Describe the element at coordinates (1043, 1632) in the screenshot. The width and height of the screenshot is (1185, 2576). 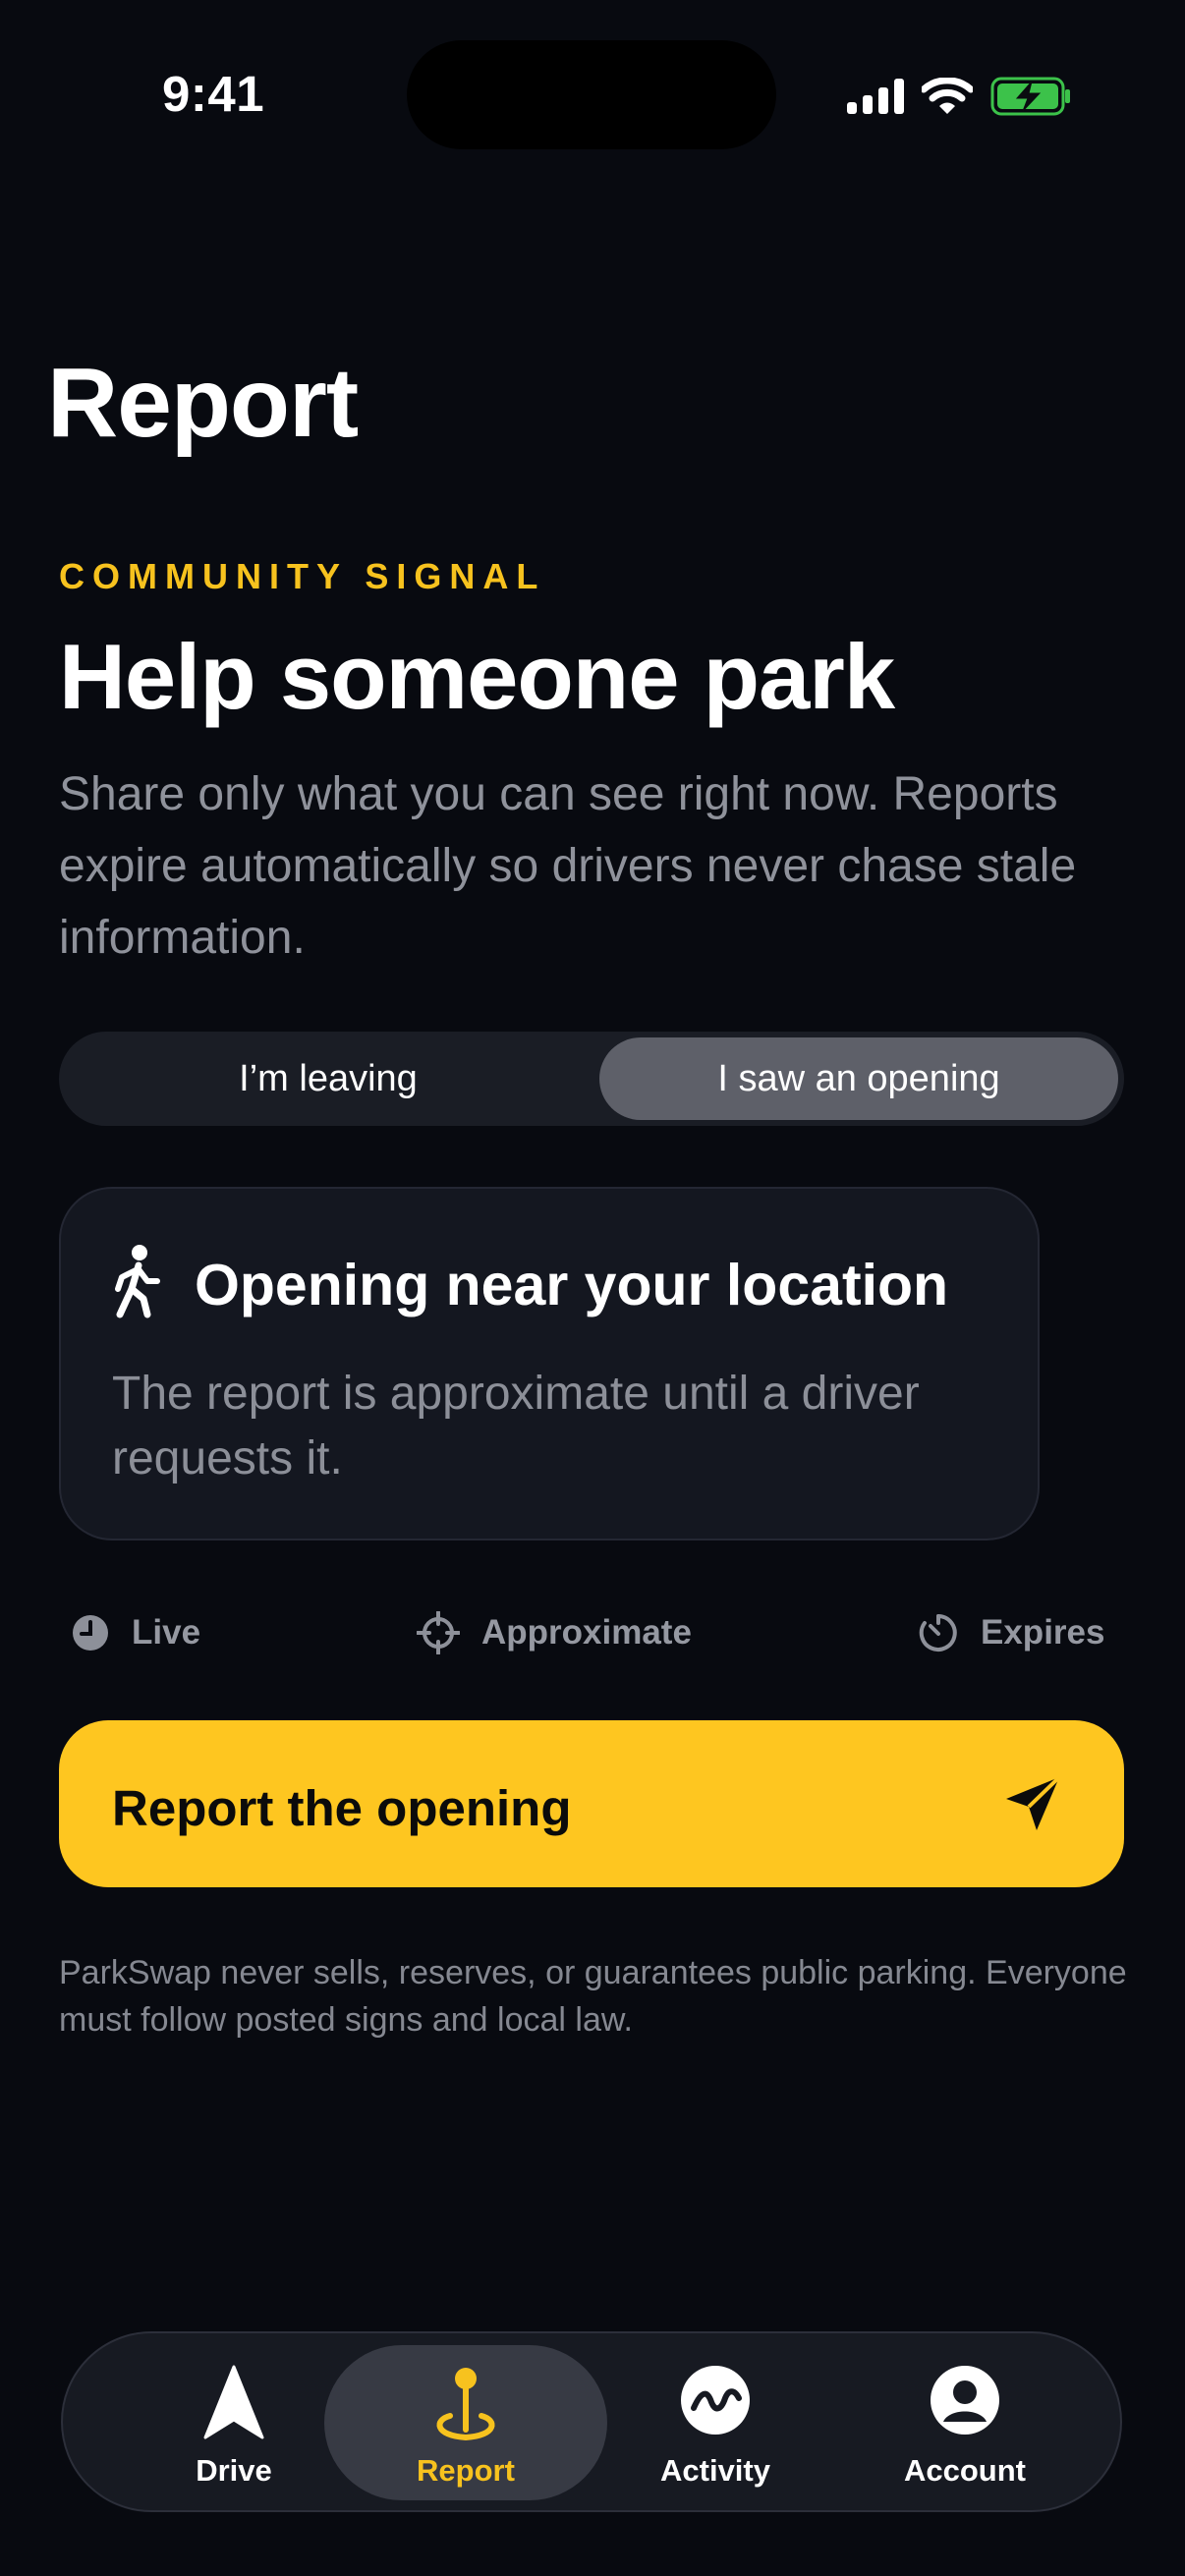
I see `chip-expires-label: Expires` at that location.